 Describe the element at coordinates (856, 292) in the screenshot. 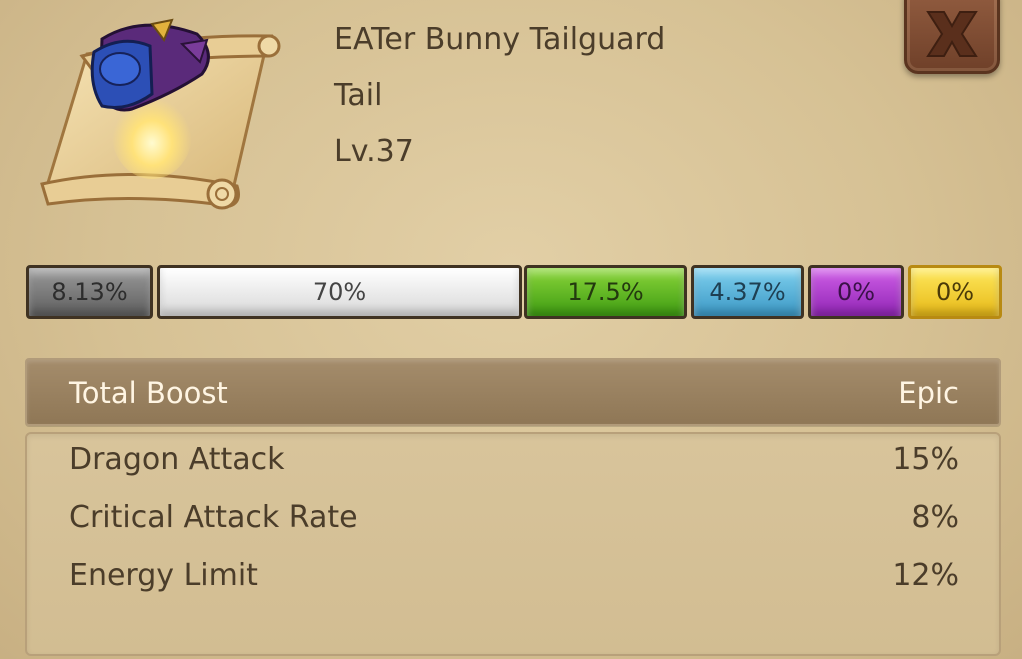

I see `rarity-bar-legendary: 0%` at that location.